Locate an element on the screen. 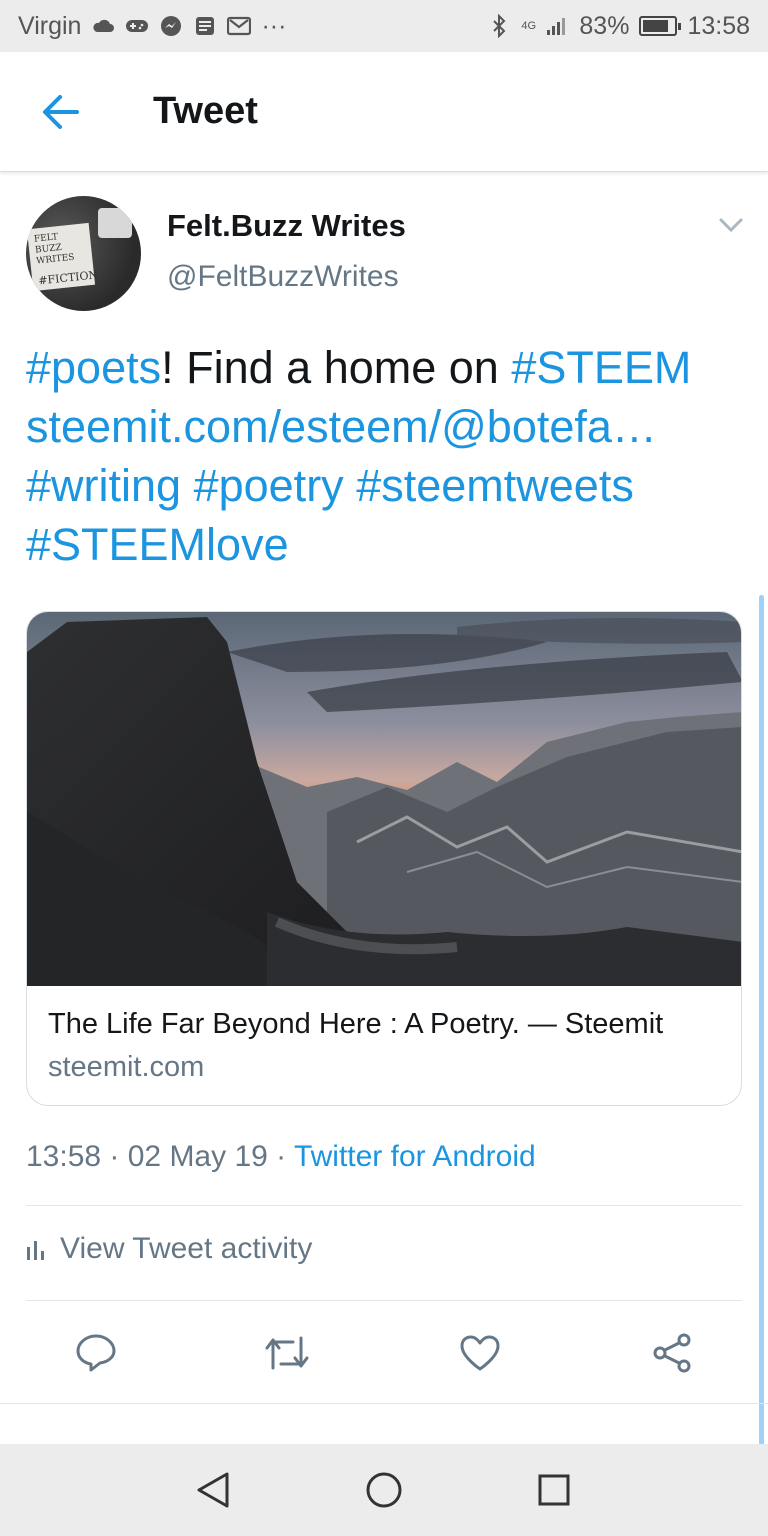 Image resolution: width=768 pixels, height=1536 pixels. tweet-meta: 13:58 · 02 May 19 · Twitter for Android is located at coordinates (281, 1157).